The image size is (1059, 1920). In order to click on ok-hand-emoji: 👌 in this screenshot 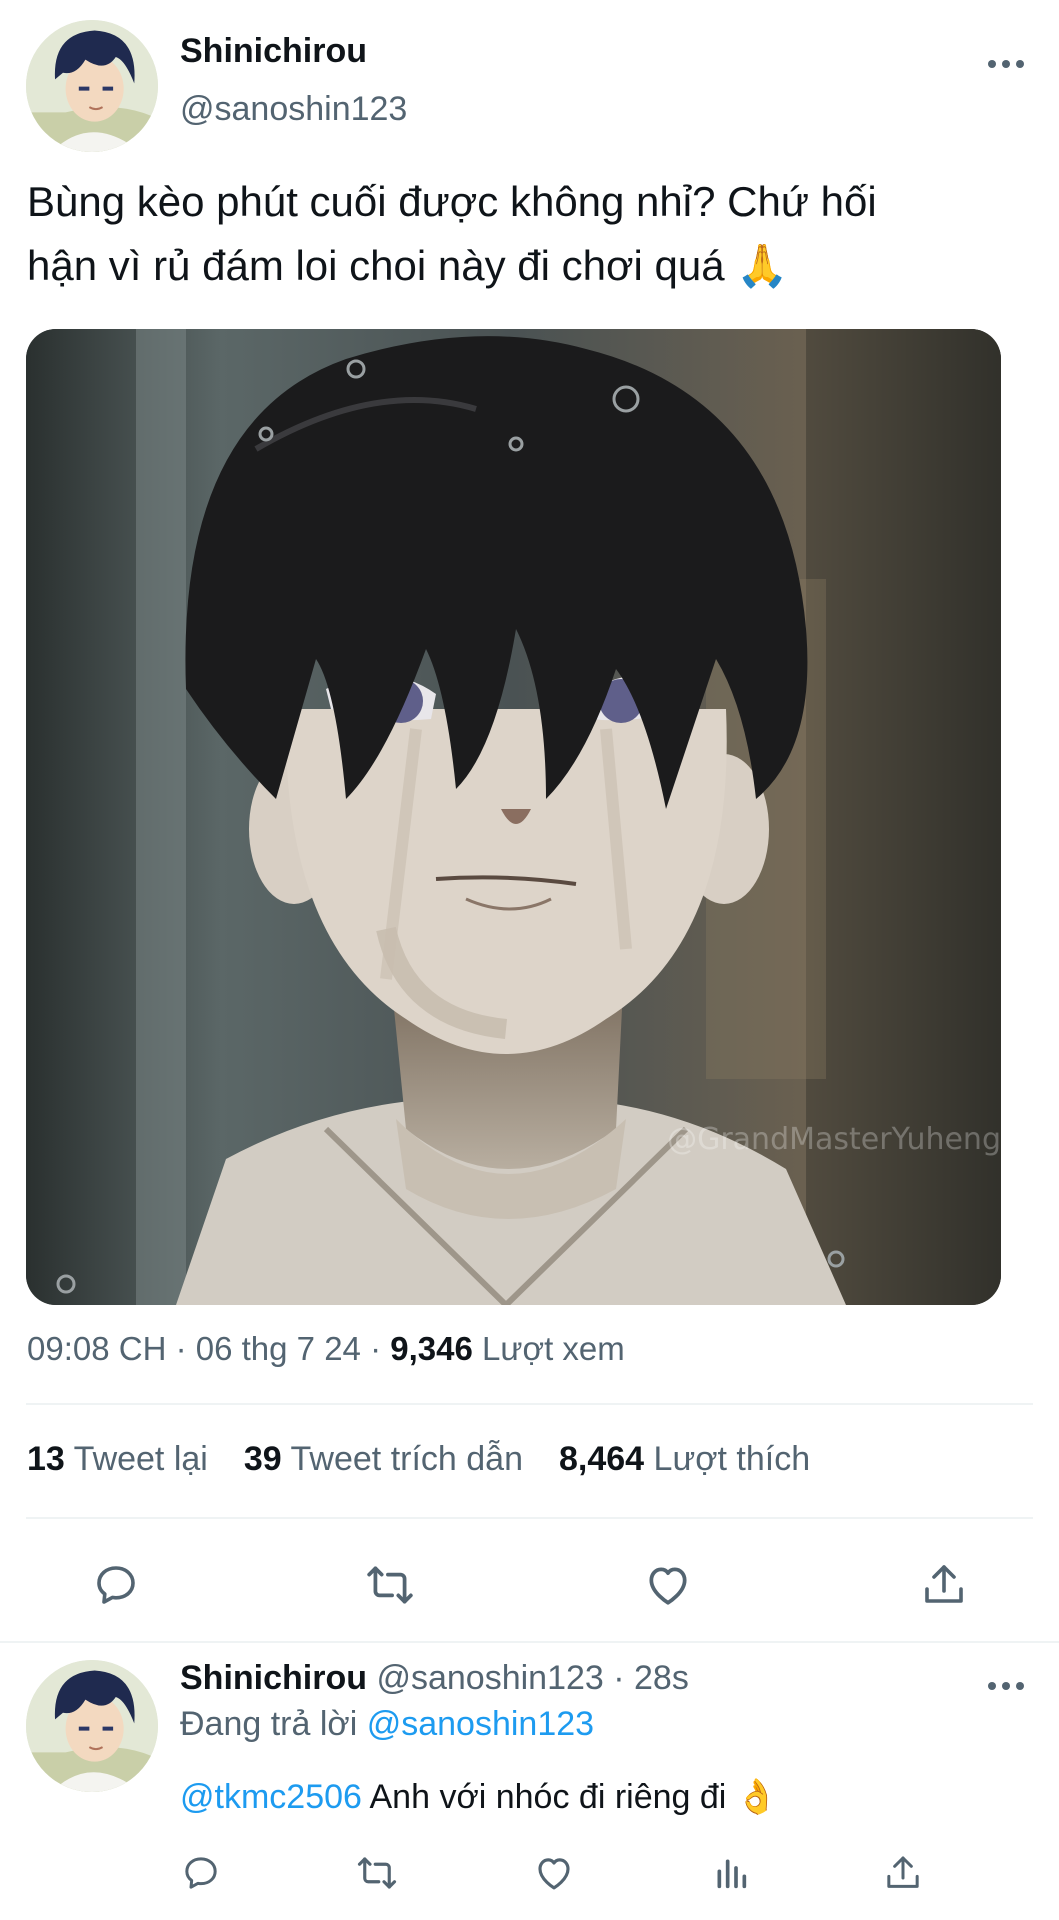, I will do `click(757, 1797)`.